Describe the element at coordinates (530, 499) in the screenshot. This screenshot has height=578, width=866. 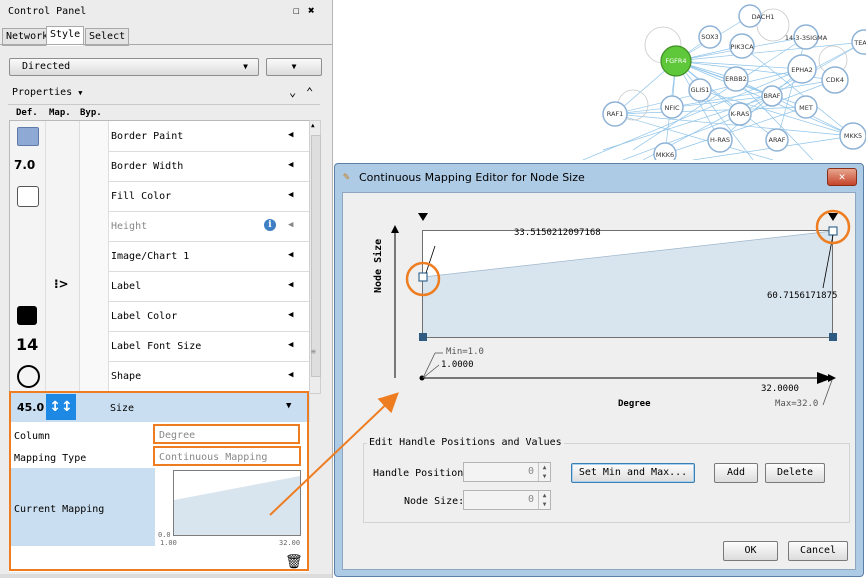
I see `node-size-value: 0` at that location.